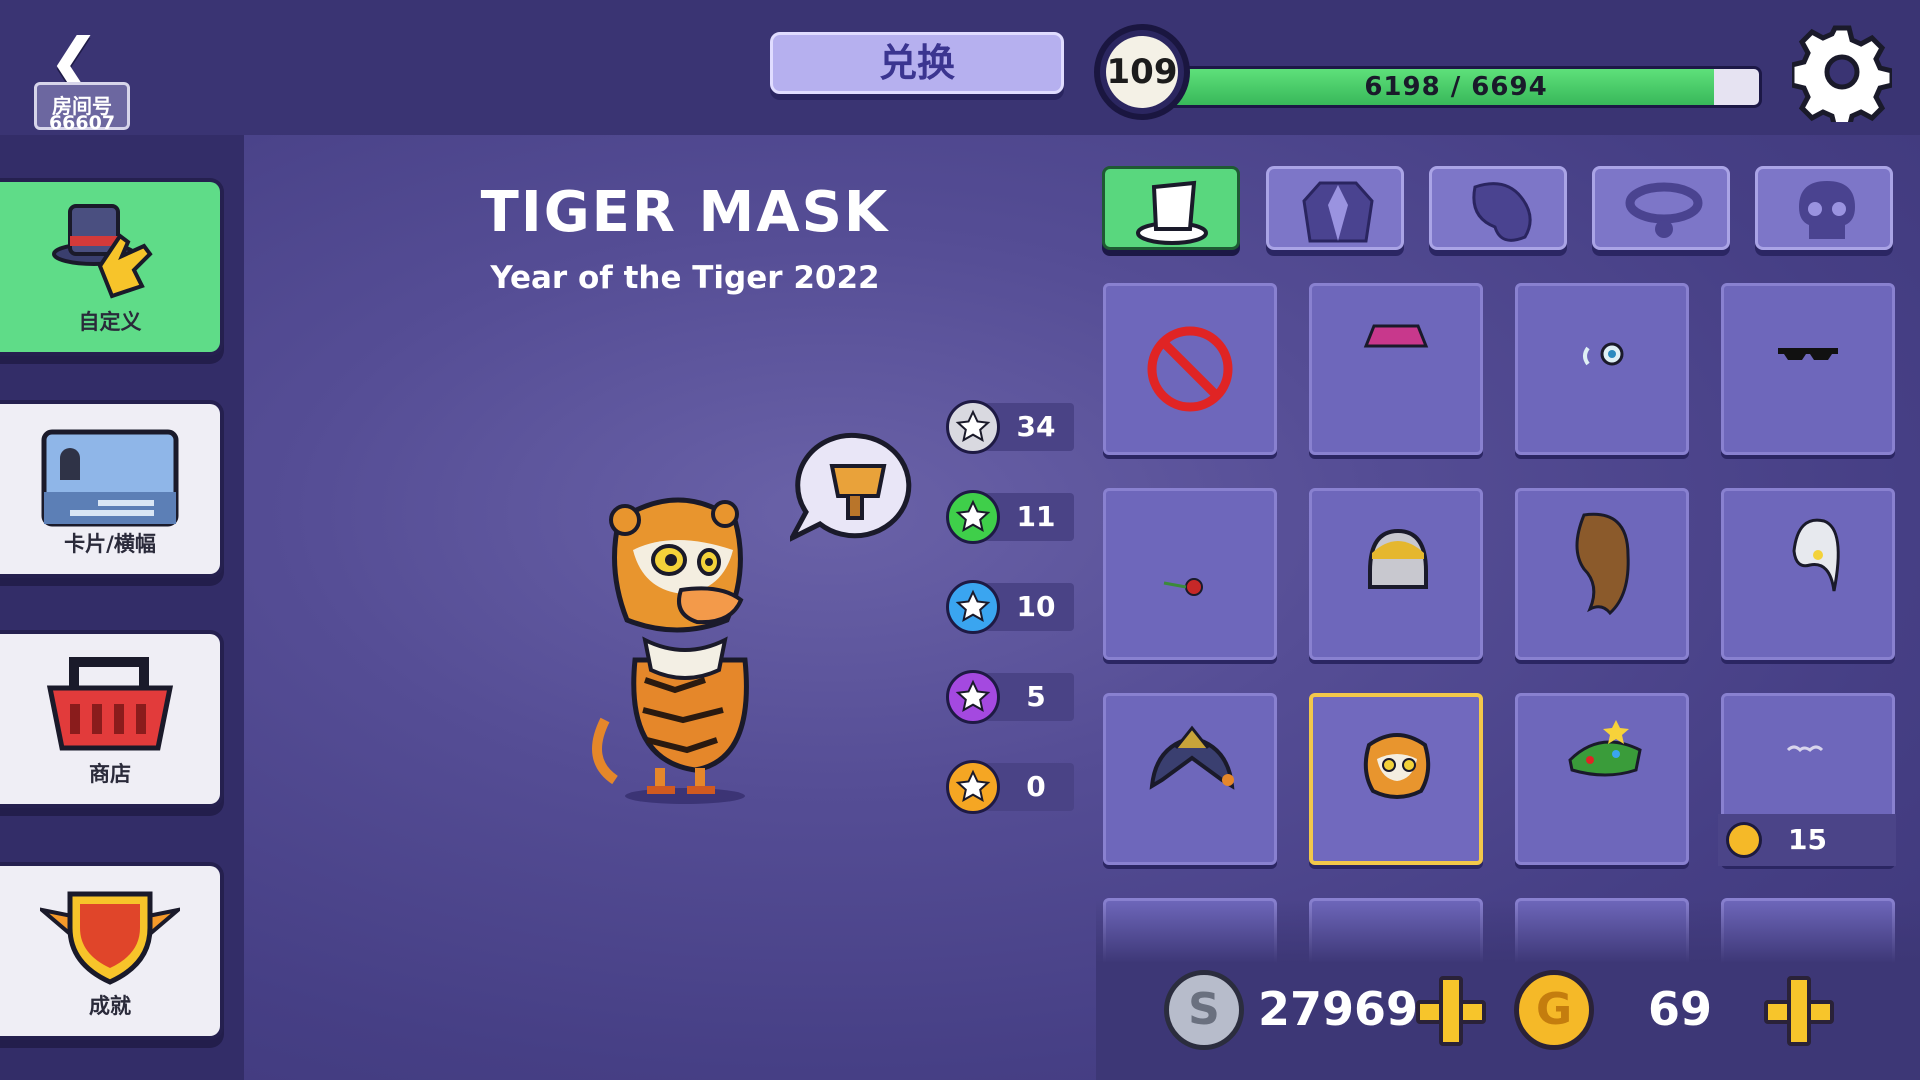 The image size is (1920, 1080). I want to click on grid-item-white-hair, so click(1808, 574).